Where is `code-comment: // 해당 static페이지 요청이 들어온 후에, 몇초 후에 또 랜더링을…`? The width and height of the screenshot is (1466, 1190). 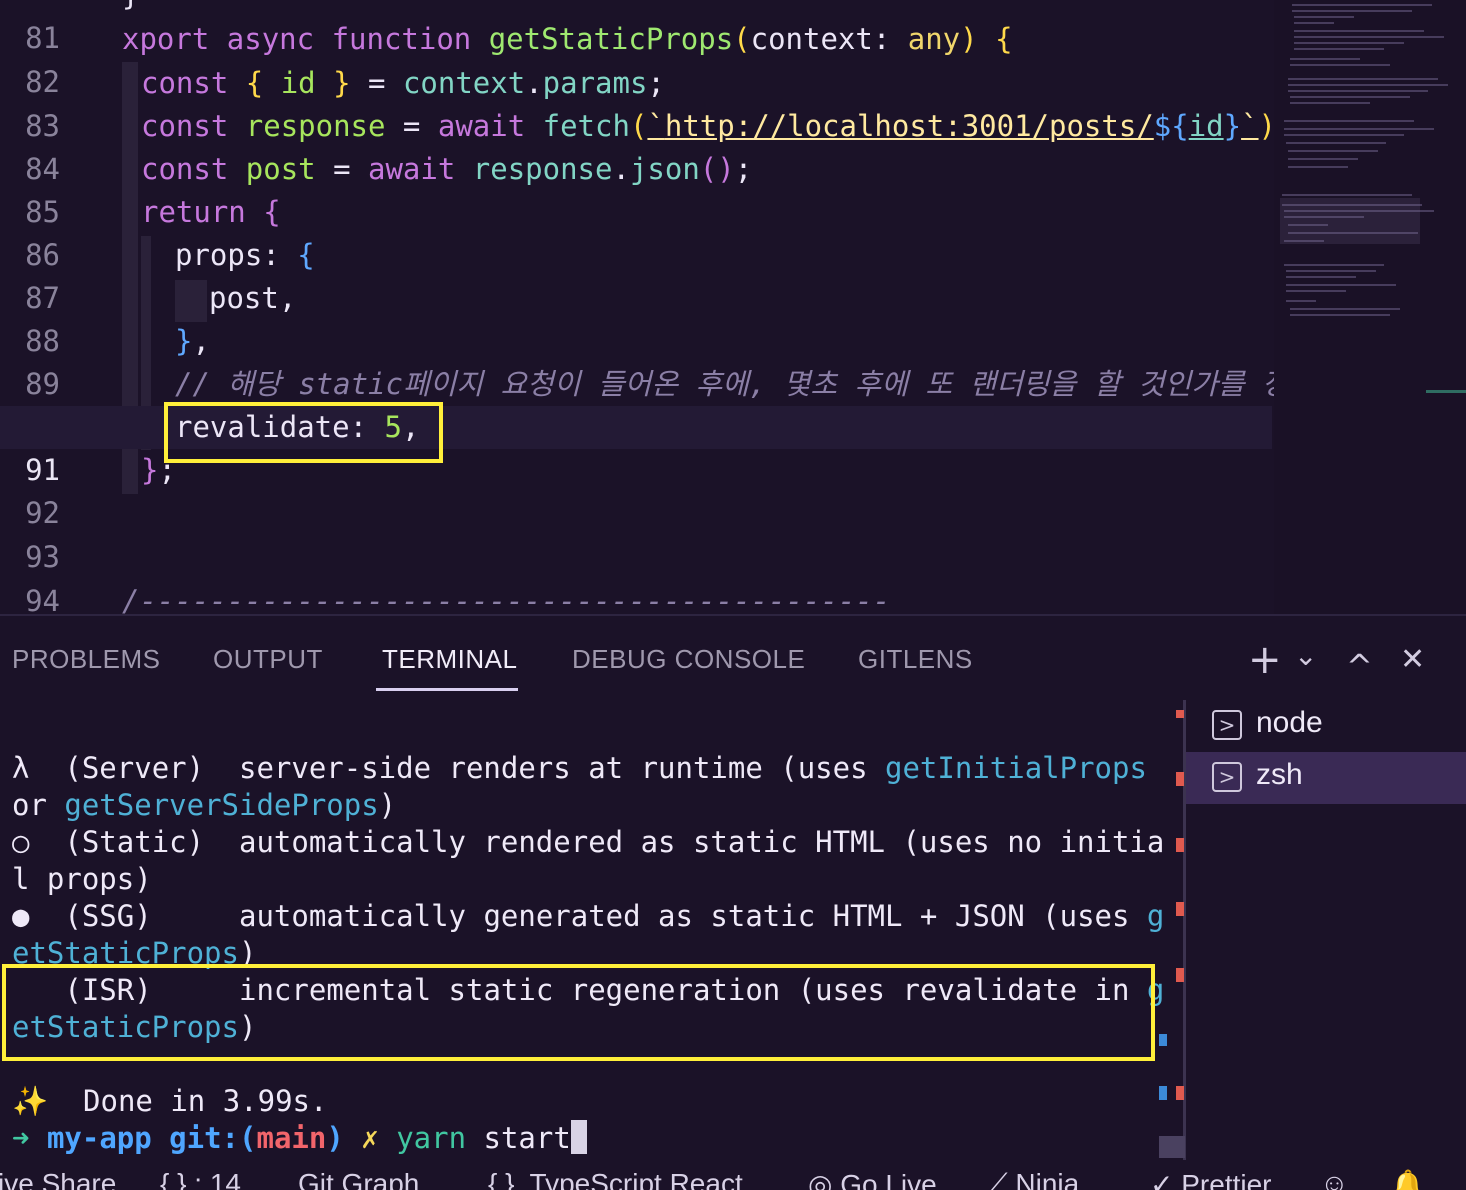 code-comment: // 해당 static페이지 요청이 들어온 후에, 몇초 후에 또 랜더링을… is located at coordinates (759, 384).